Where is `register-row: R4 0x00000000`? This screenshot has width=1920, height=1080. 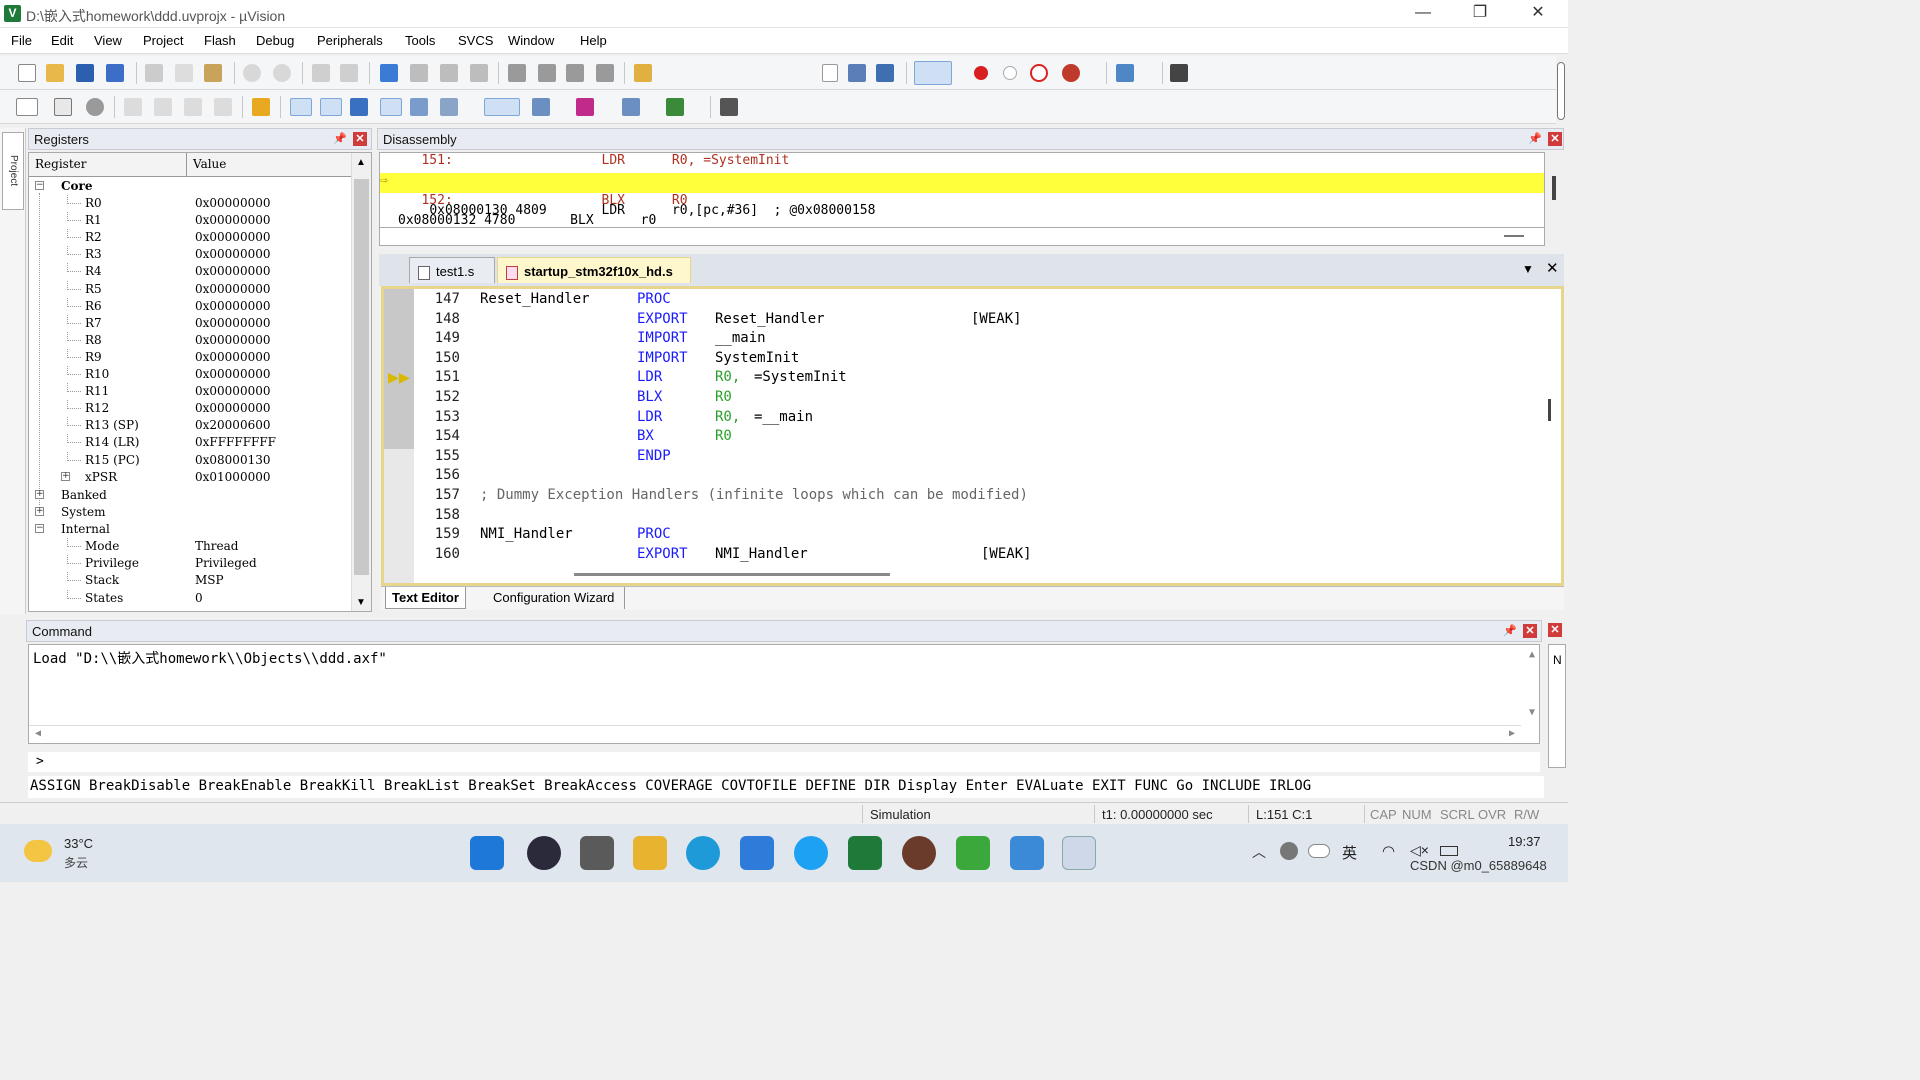
register-row: R4 0x00000000 is located at coordinates (190, 271).